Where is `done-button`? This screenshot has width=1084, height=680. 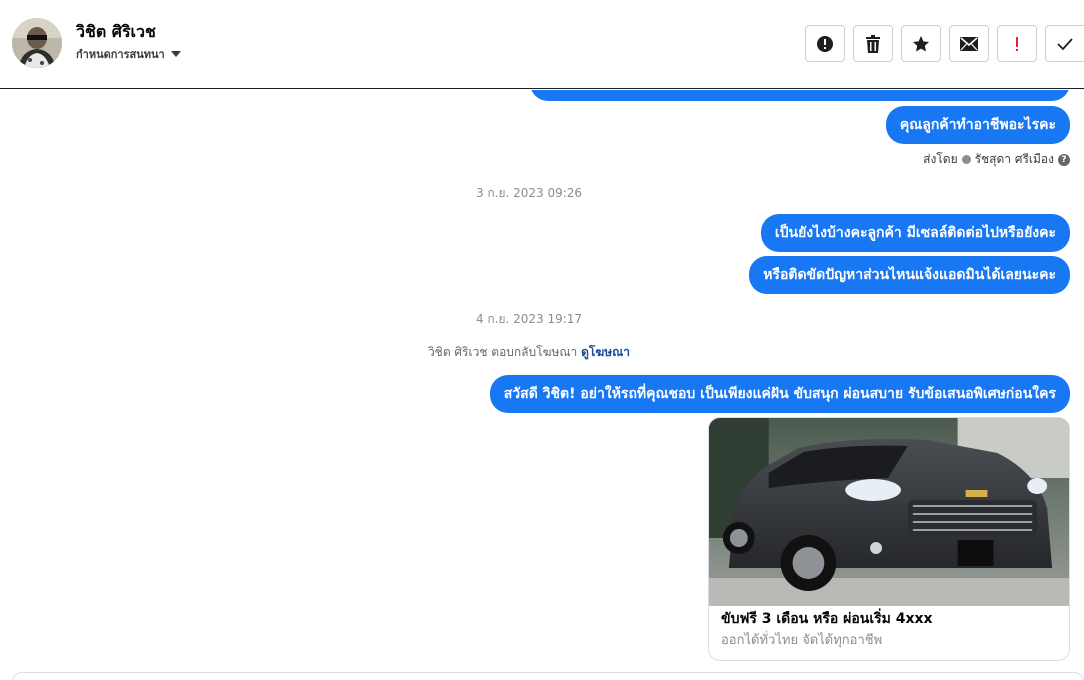 done-button is located at coordinates (1064, 43).